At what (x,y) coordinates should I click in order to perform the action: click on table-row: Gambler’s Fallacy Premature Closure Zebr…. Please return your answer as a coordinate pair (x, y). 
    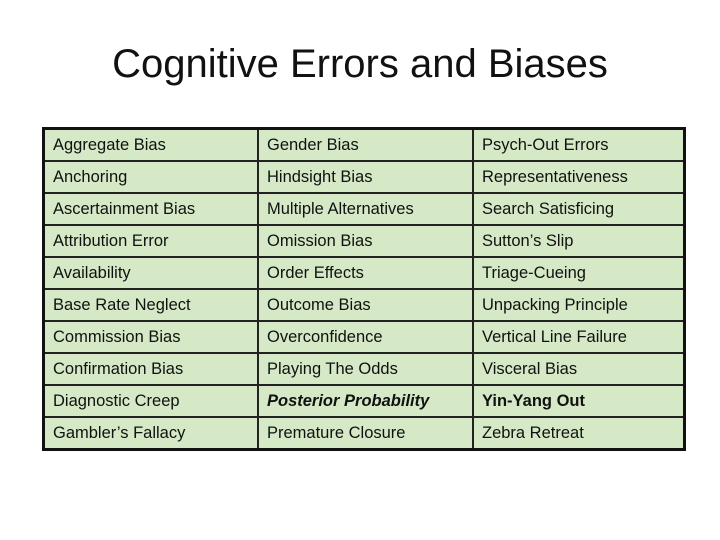
    Looking at the image, I should click on (364, 433).